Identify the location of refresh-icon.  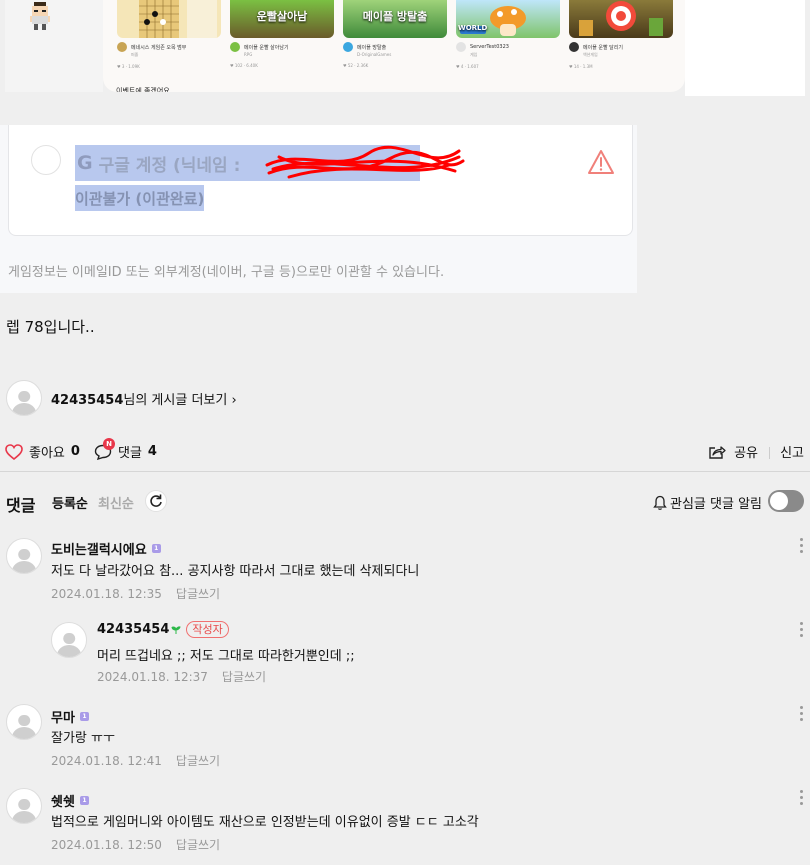
(156, 500).